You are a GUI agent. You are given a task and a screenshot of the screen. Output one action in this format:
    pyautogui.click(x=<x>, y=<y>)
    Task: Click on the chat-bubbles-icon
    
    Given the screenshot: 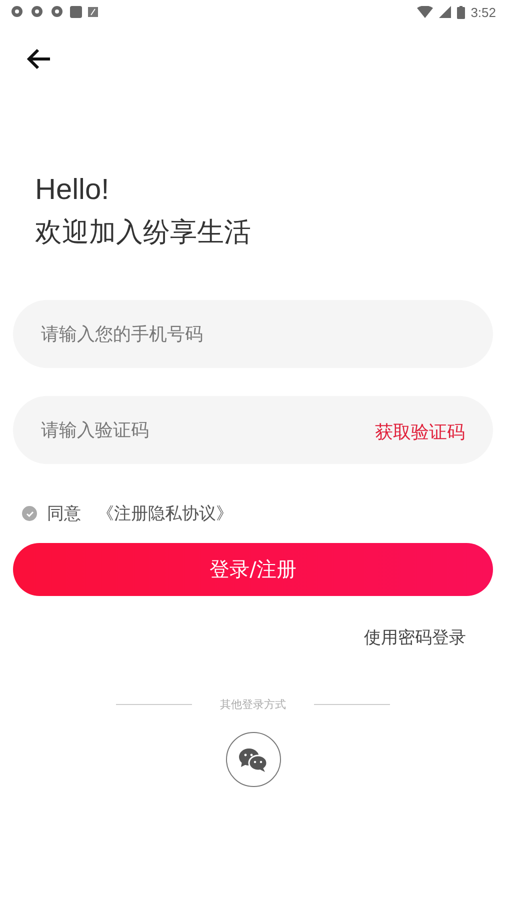 What is the action you would take?
    pyautogui.click(x=253, y=759)
    